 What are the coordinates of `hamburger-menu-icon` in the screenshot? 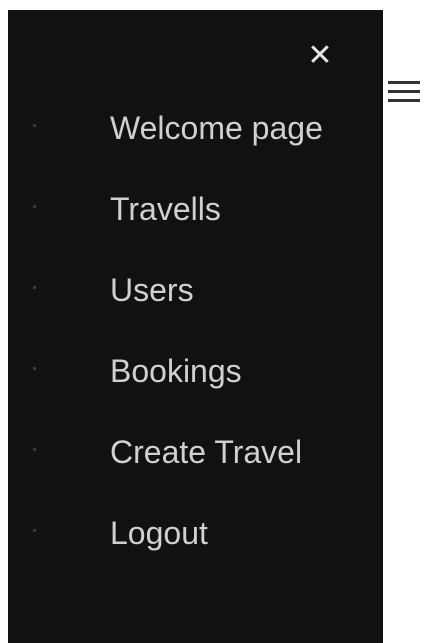 It's located at (404, 92).